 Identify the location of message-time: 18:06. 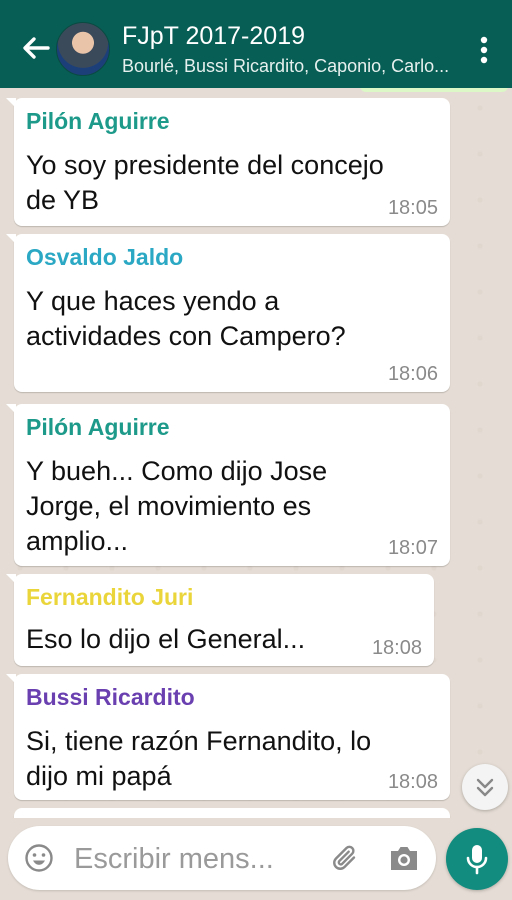
(412, 374).